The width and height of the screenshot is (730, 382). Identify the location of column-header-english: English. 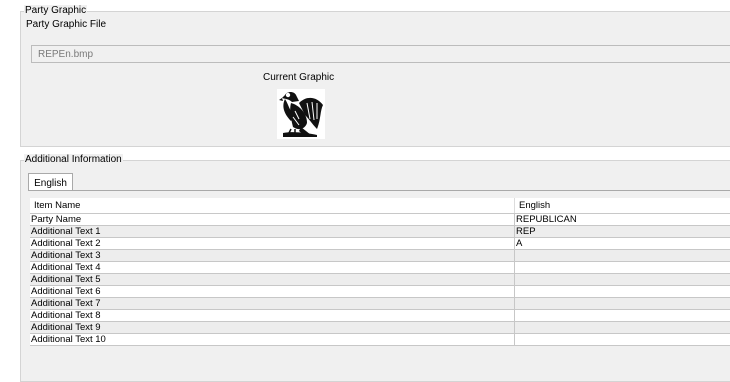
(622, 206).